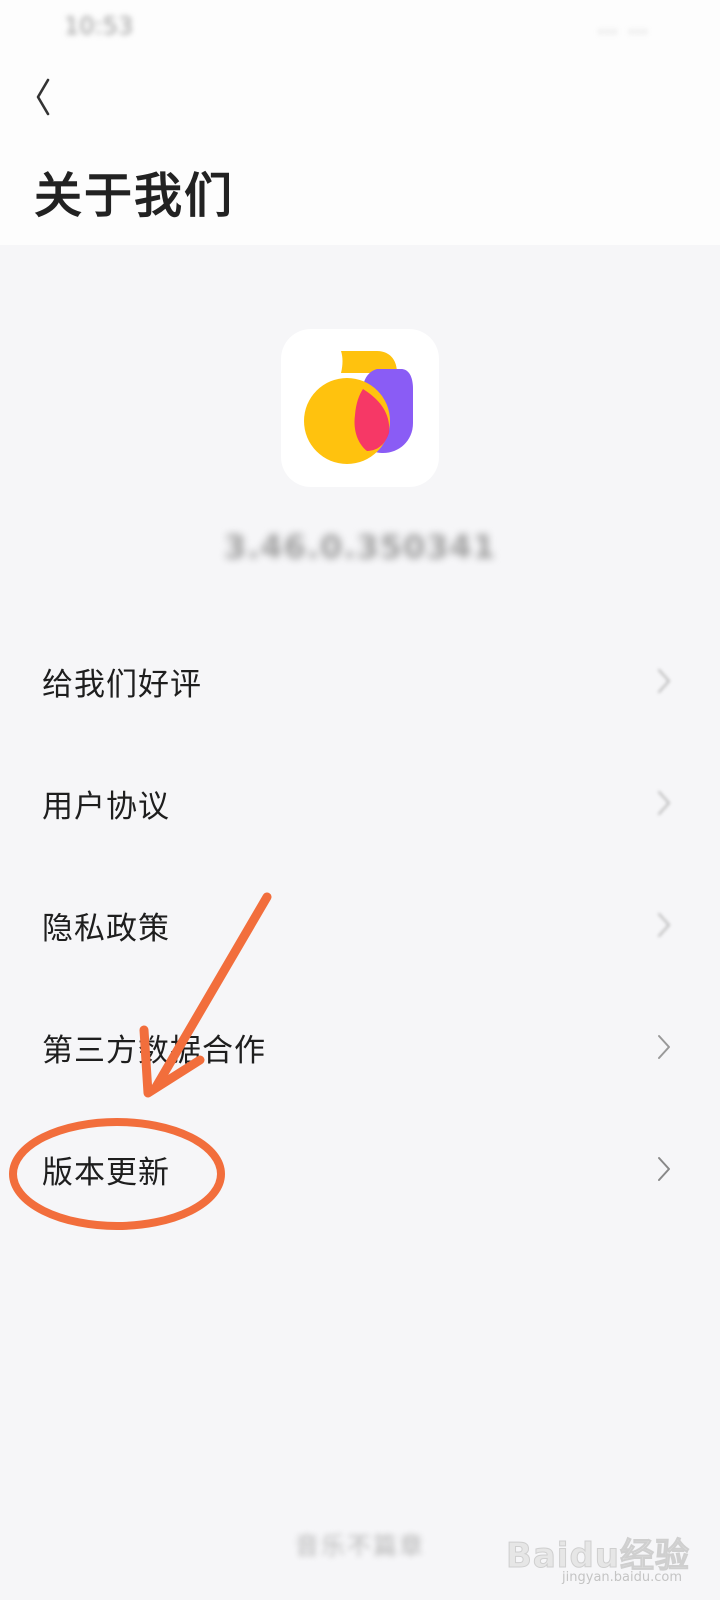 The width and height of the screenshot is (720, 1600). Describe the element at coordinates (622, 1577) in the screenshot. I see `watermark-sub: jingyan.baidu.com` at that location.